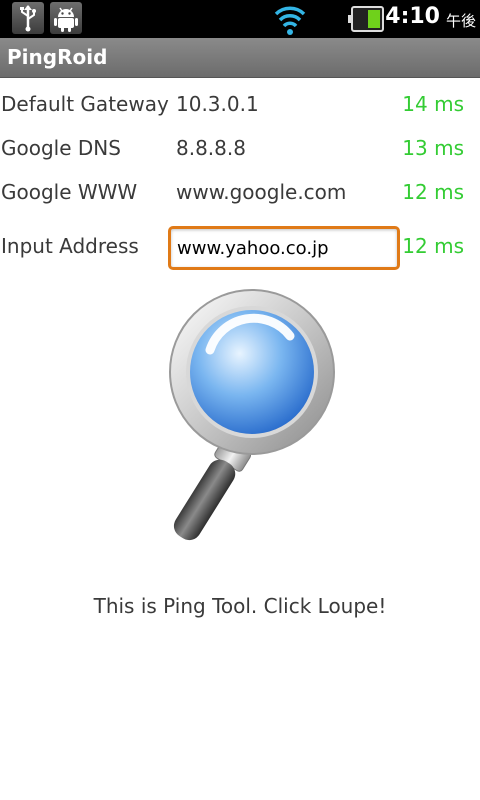 The width and height of the screenshot is (480, 800). I want to click on row-address: www.google.com, so click(261, 192).